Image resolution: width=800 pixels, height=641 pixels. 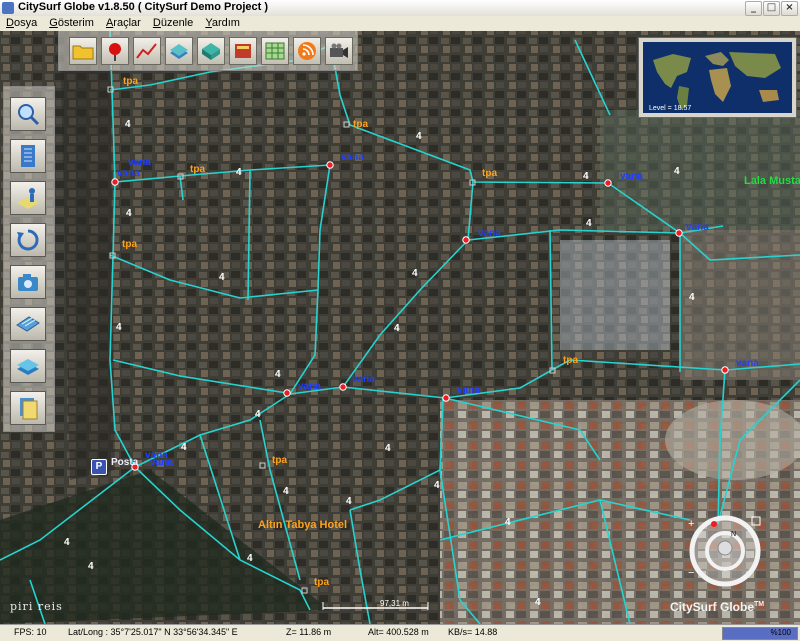 I want to click on navigation-compass: + − N, so click(x=725, y=551).